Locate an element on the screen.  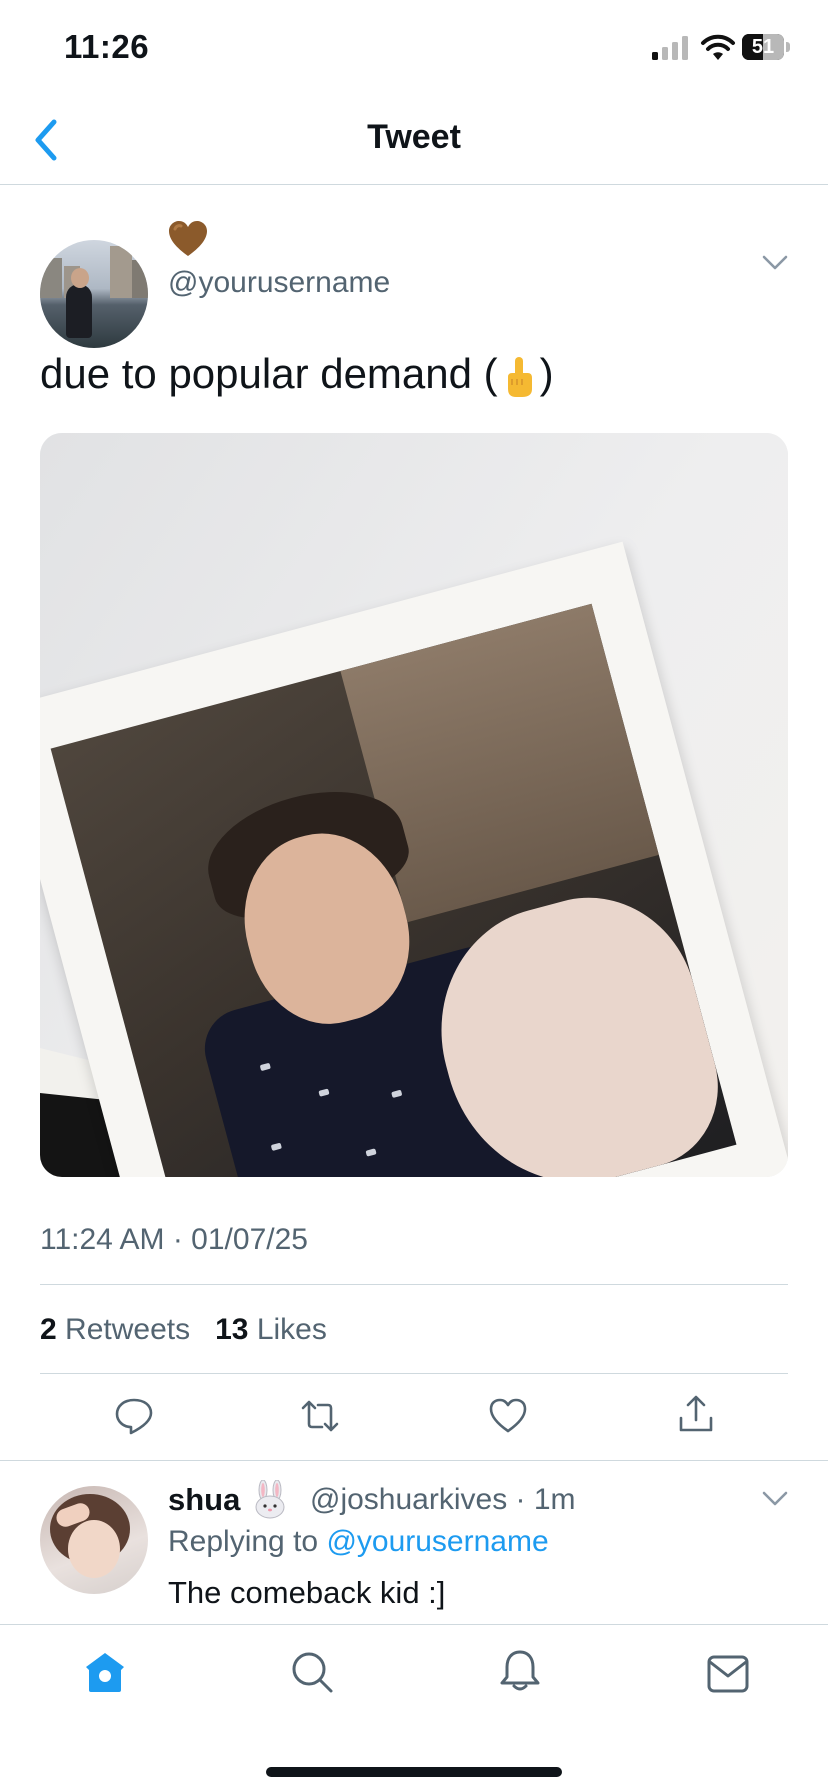
replying-to: Replying to @yourusername is located at coordinates (358, 1542).